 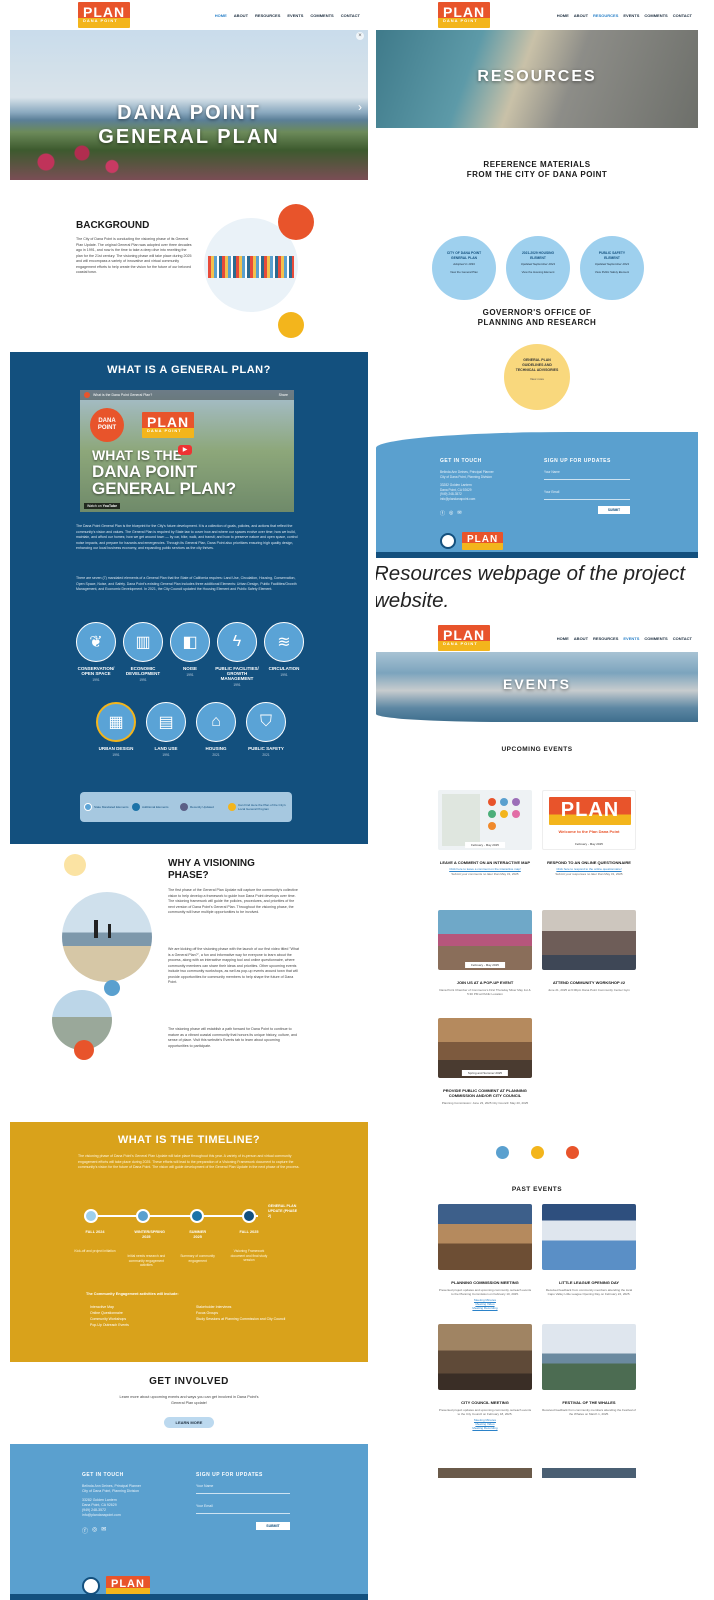 I want to click on get-involved-title: GET INVOLVED, so click(x=189, y=1381).